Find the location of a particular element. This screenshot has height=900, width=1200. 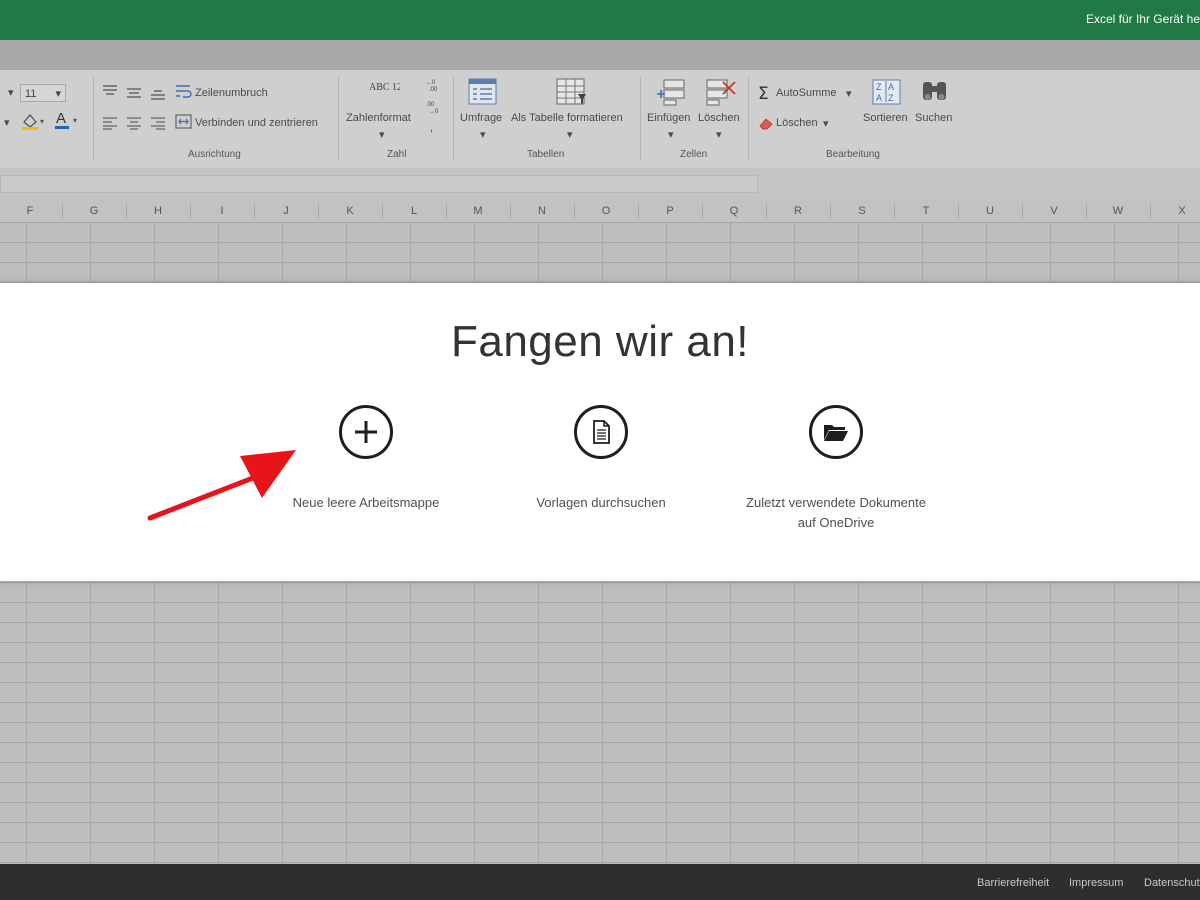

svg-text: ←0 is located at coordinates (431, 83).